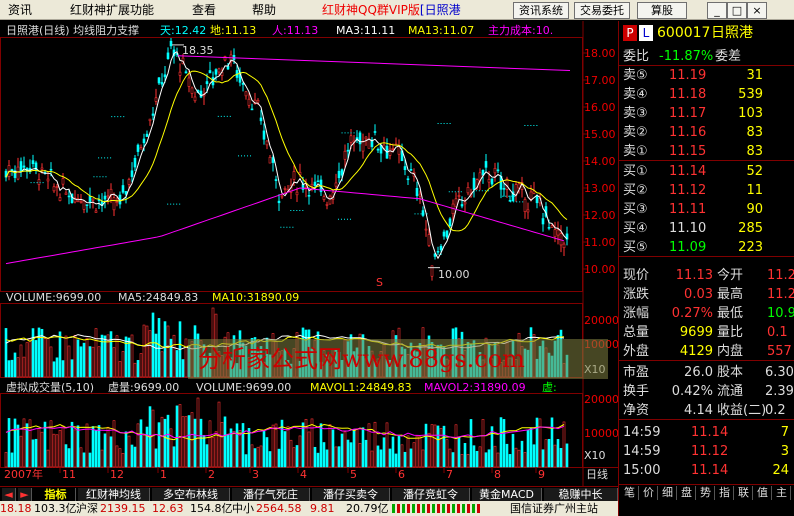  Describe the element at coordinates (706, 493) in the screenshot. I see `quote-tab: 势` at that location.